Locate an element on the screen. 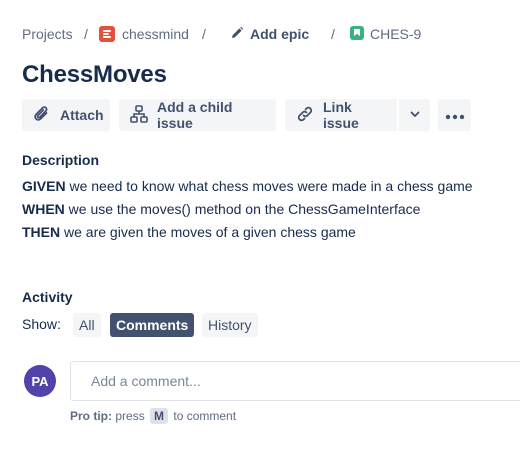 This screenshot has height=471, width=520. pro-tip-suffix: to comment is located at coordinates (205, 416).